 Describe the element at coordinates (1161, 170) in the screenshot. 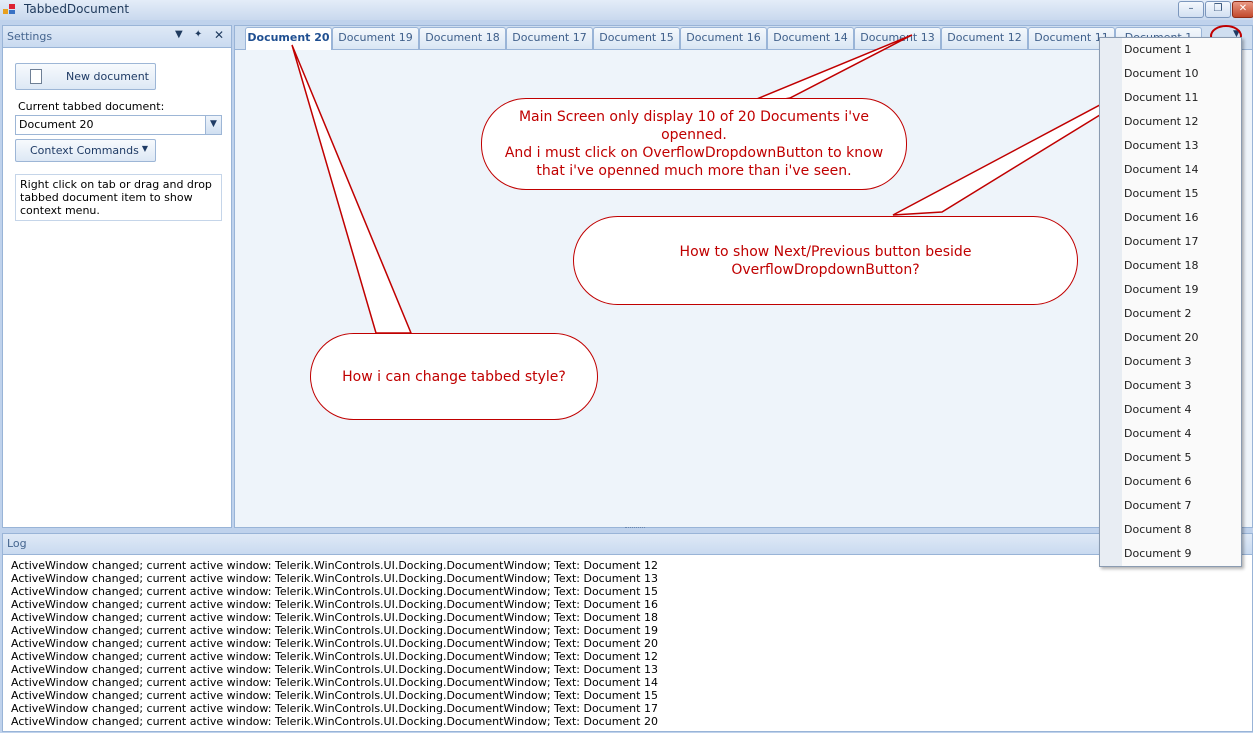

I see `overflow-menu-item: Document 14` at that location.